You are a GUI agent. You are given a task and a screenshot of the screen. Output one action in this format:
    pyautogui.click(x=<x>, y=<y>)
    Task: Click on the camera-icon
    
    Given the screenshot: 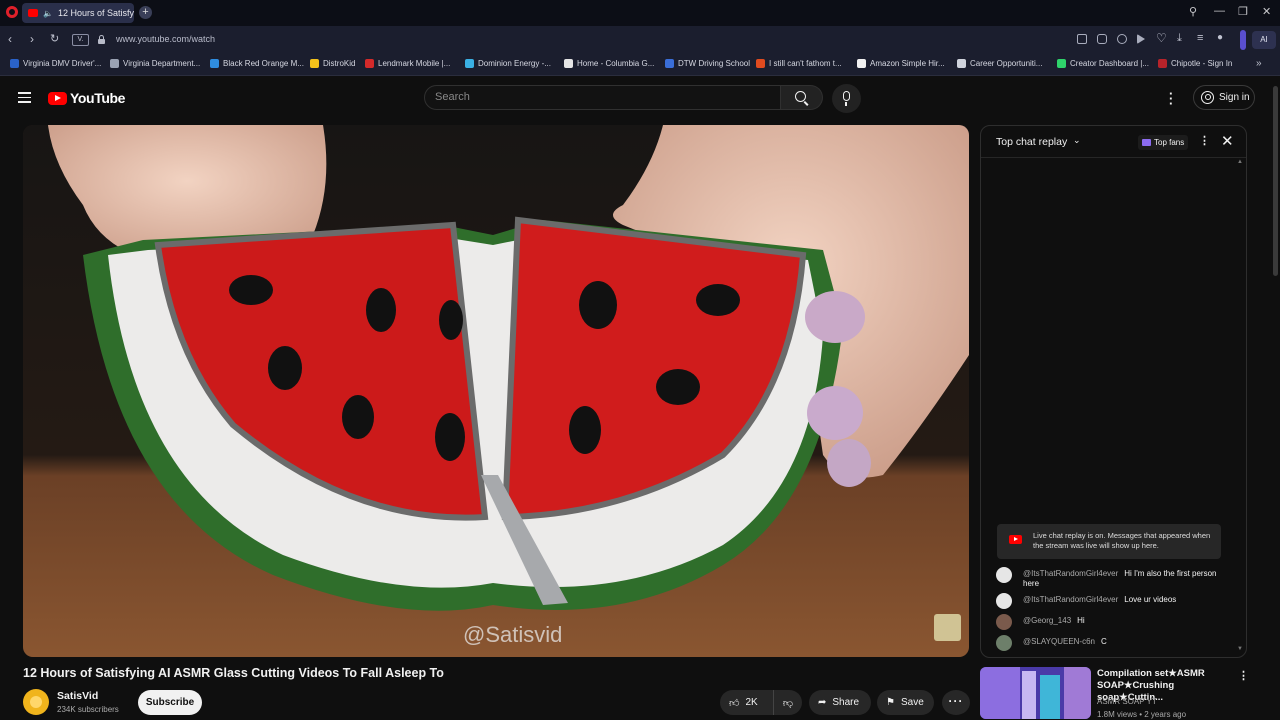 What is the action you would take?
    pyautogui.click(x=1102, y=39)
    